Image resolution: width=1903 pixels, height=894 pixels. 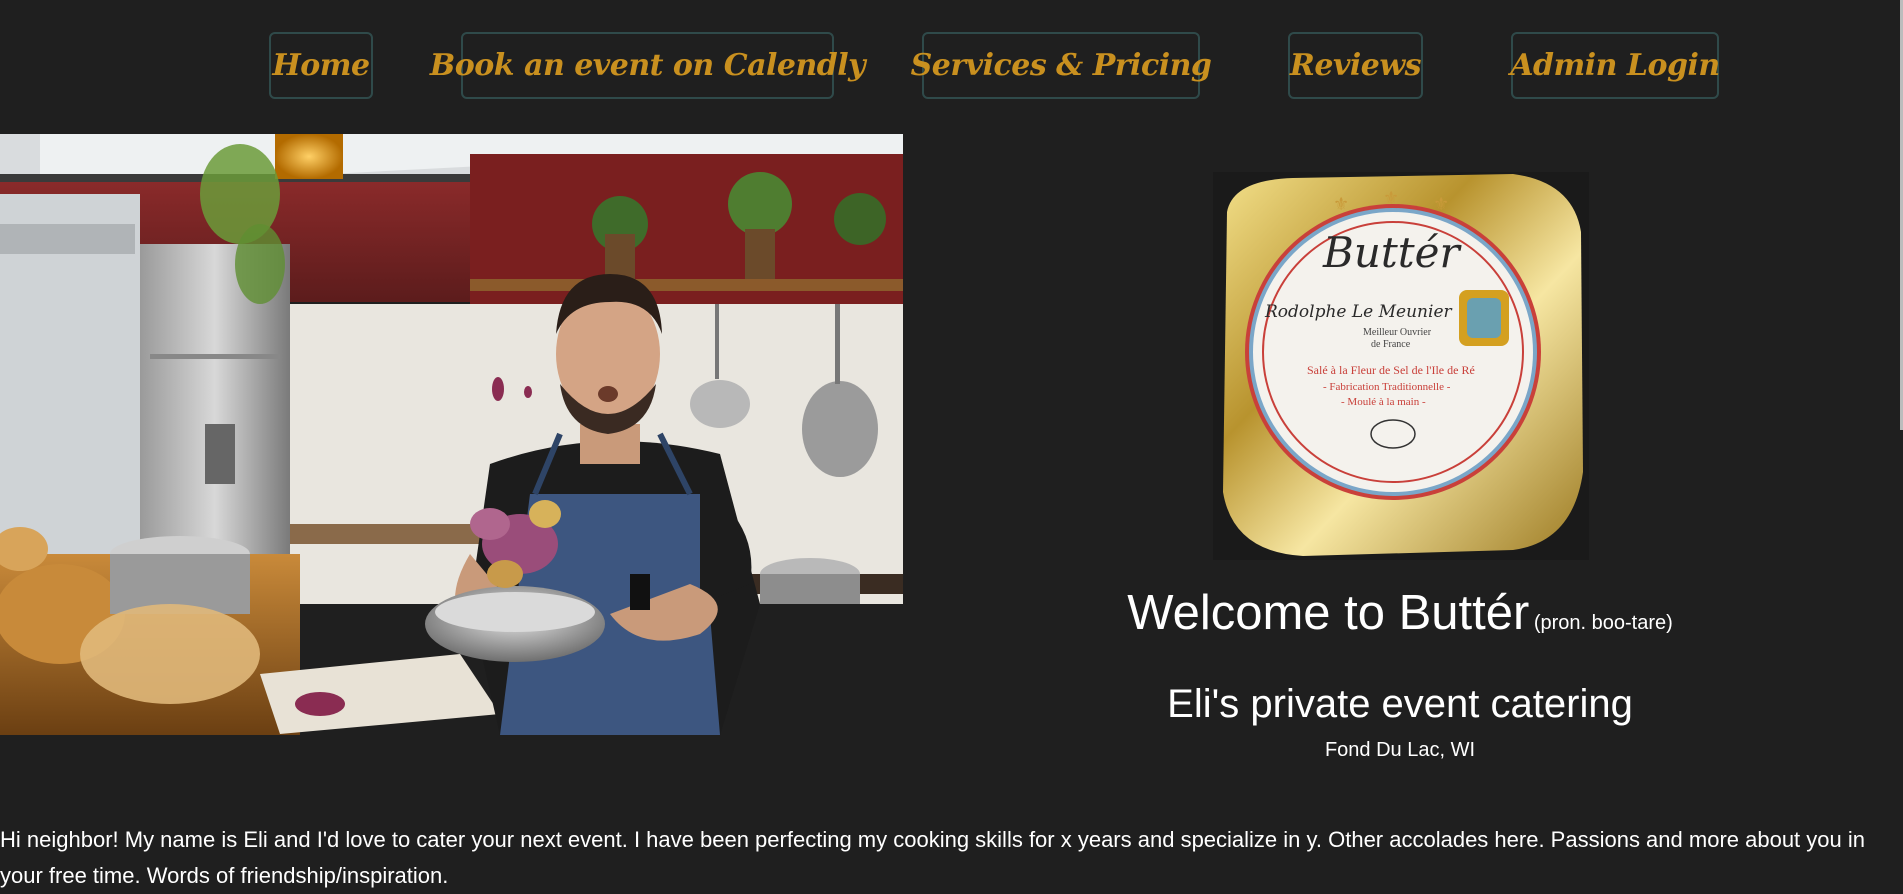 I want to click on nav-home-button: Home, so click(x=321, y=65).